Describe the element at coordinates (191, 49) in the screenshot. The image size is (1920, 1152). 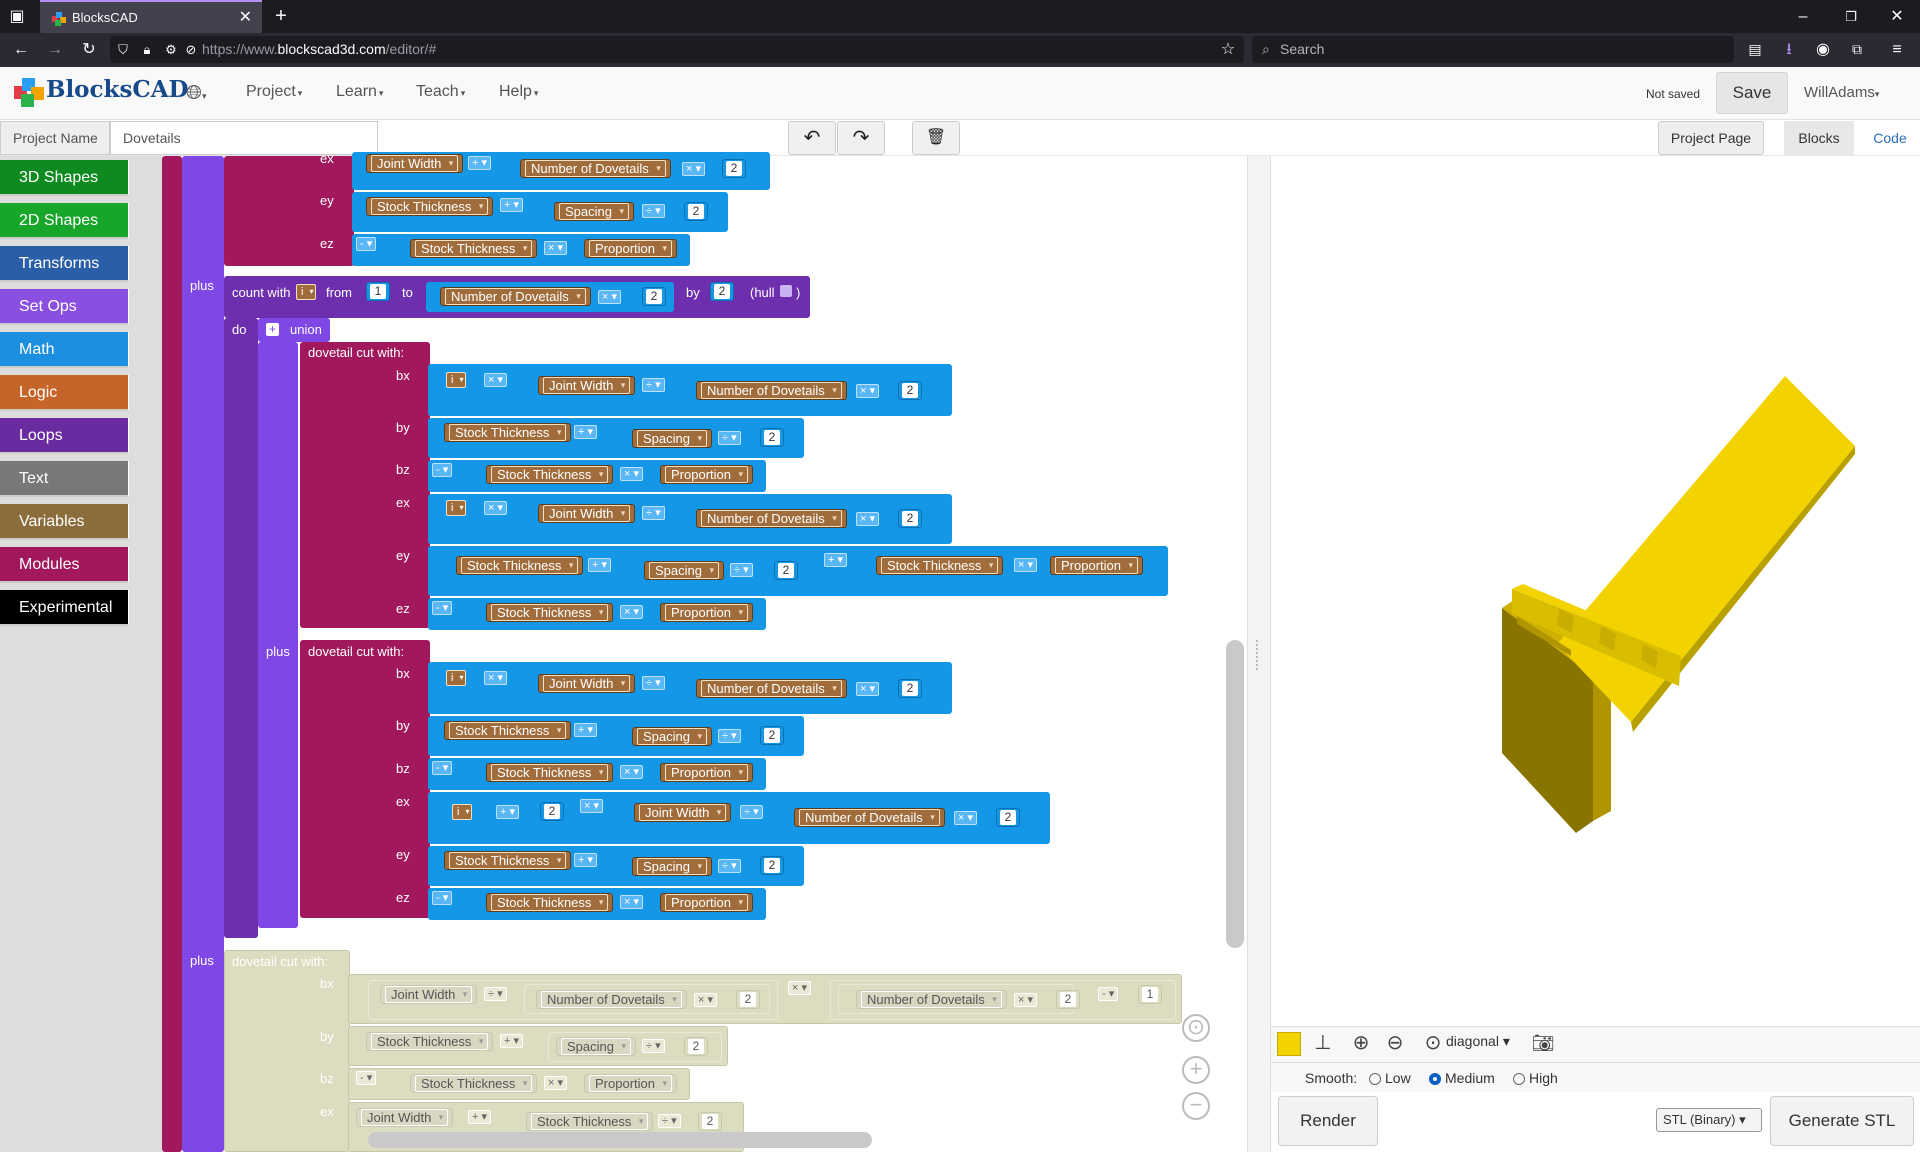
I see `tracking-icon: ⊘` at that location.